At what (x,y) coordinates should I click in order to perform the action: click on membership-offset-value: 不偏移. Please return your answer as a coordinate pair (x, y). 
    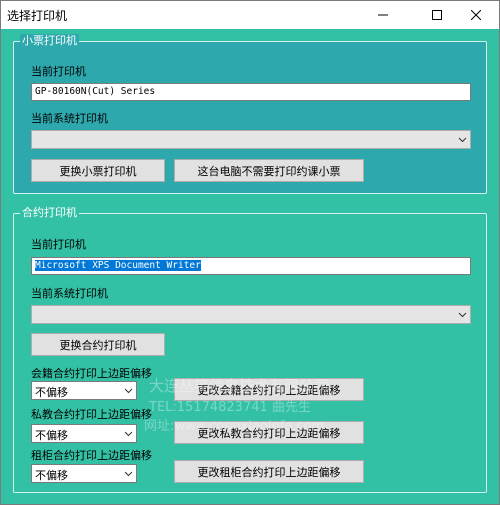
    Looking at the image, I should click on (51, 392).